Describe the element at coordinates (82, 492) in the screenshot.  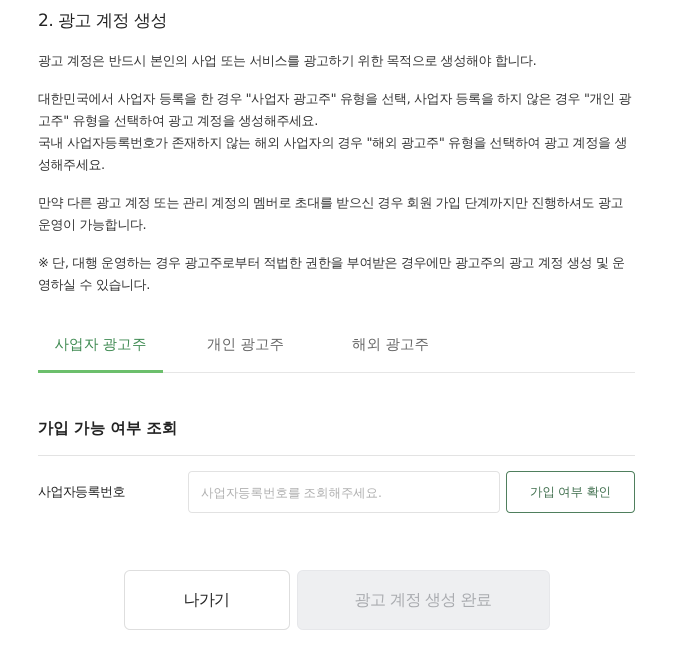
I see `field-label: 사업자등록번호` at that location.